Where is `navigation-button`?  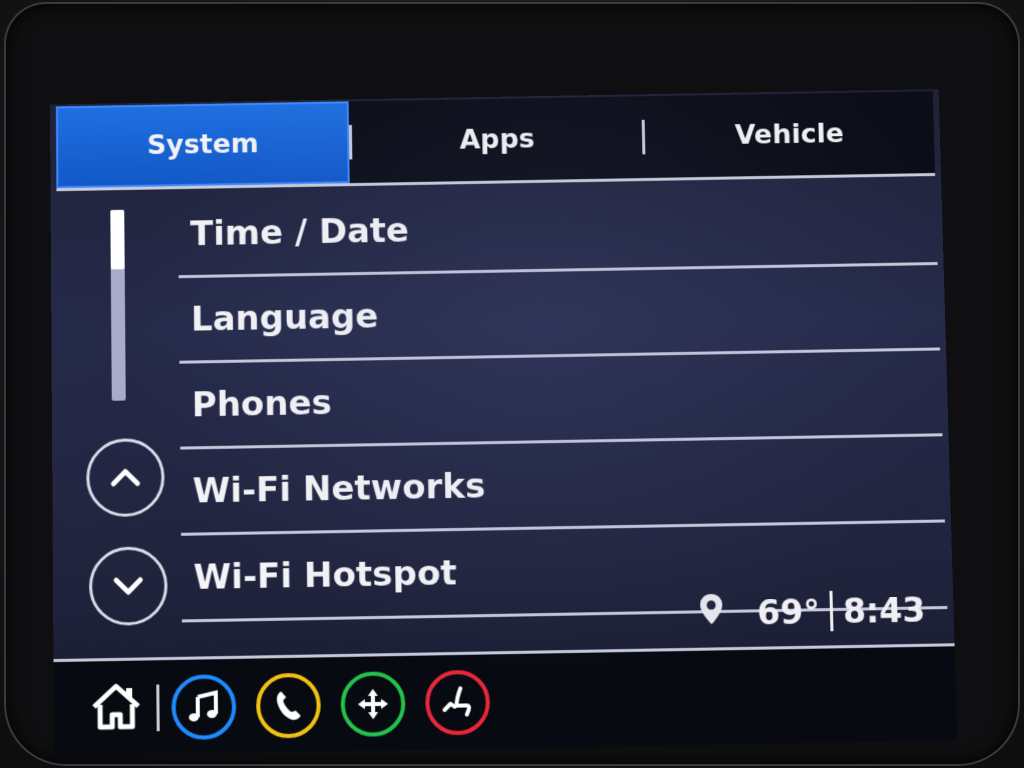
navigation-button is located at coordinates (373, 703).